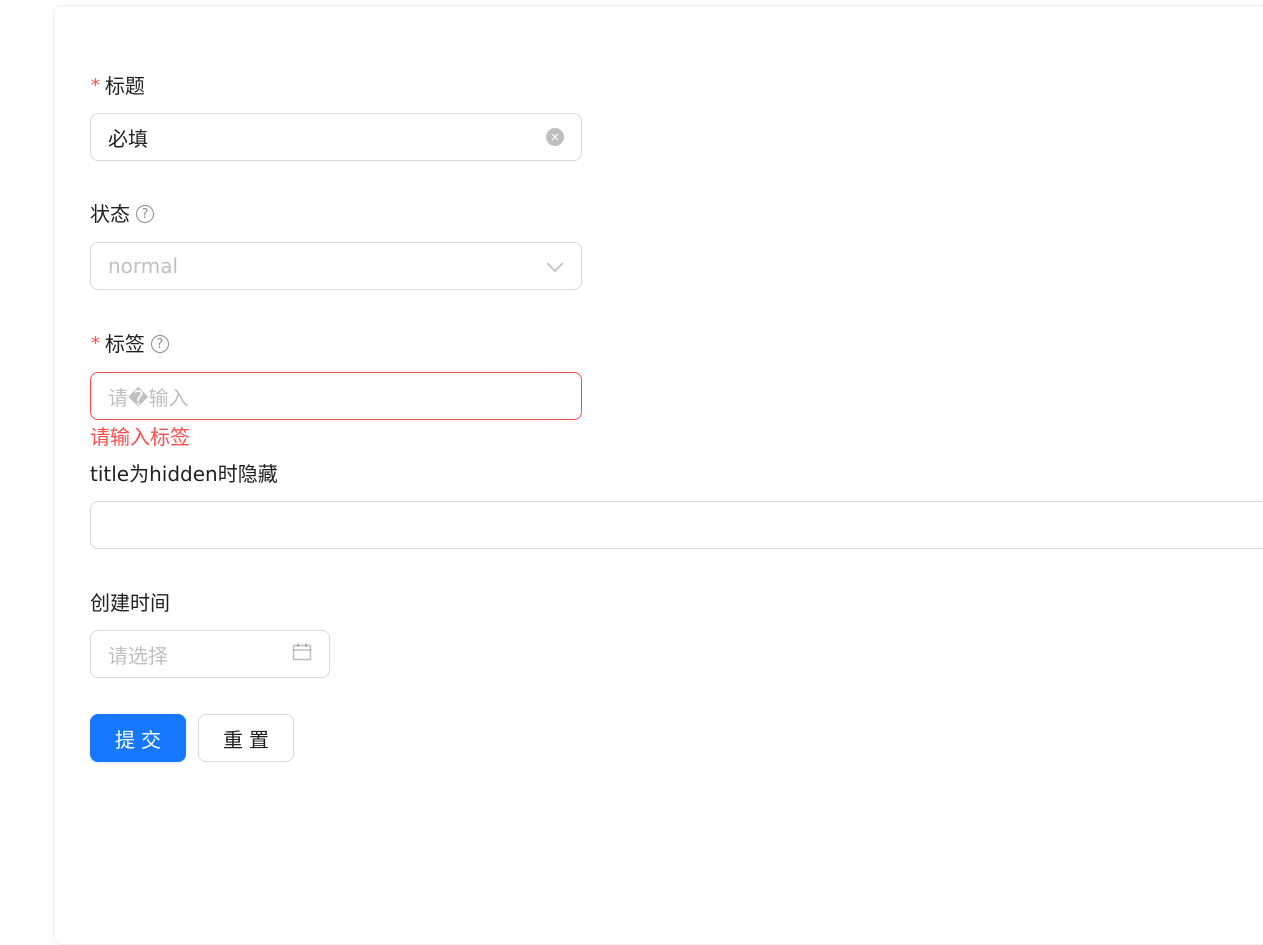 The image size is (1263, 945). I want to click on created-time-label-text: 创建时间, so click(130, 603).